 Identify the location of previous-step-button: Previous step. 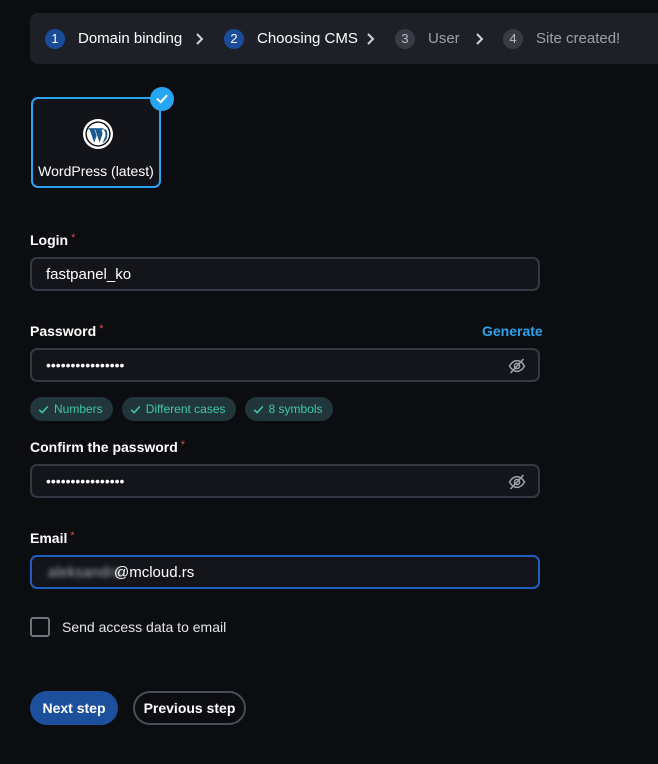
(189, 708).